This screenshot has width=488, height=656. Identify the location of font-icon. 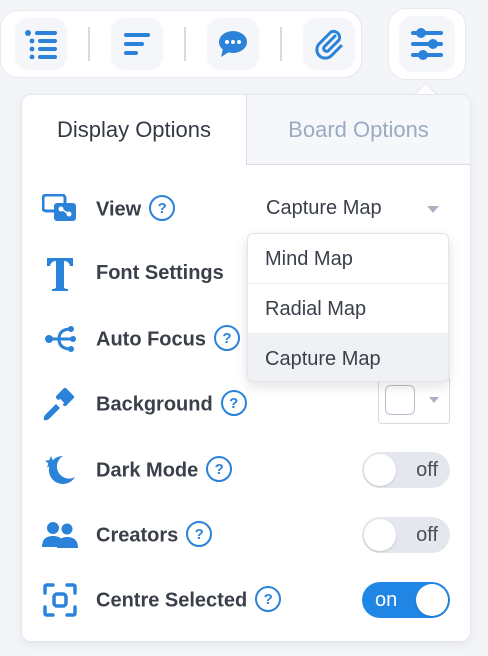
(60, 274).